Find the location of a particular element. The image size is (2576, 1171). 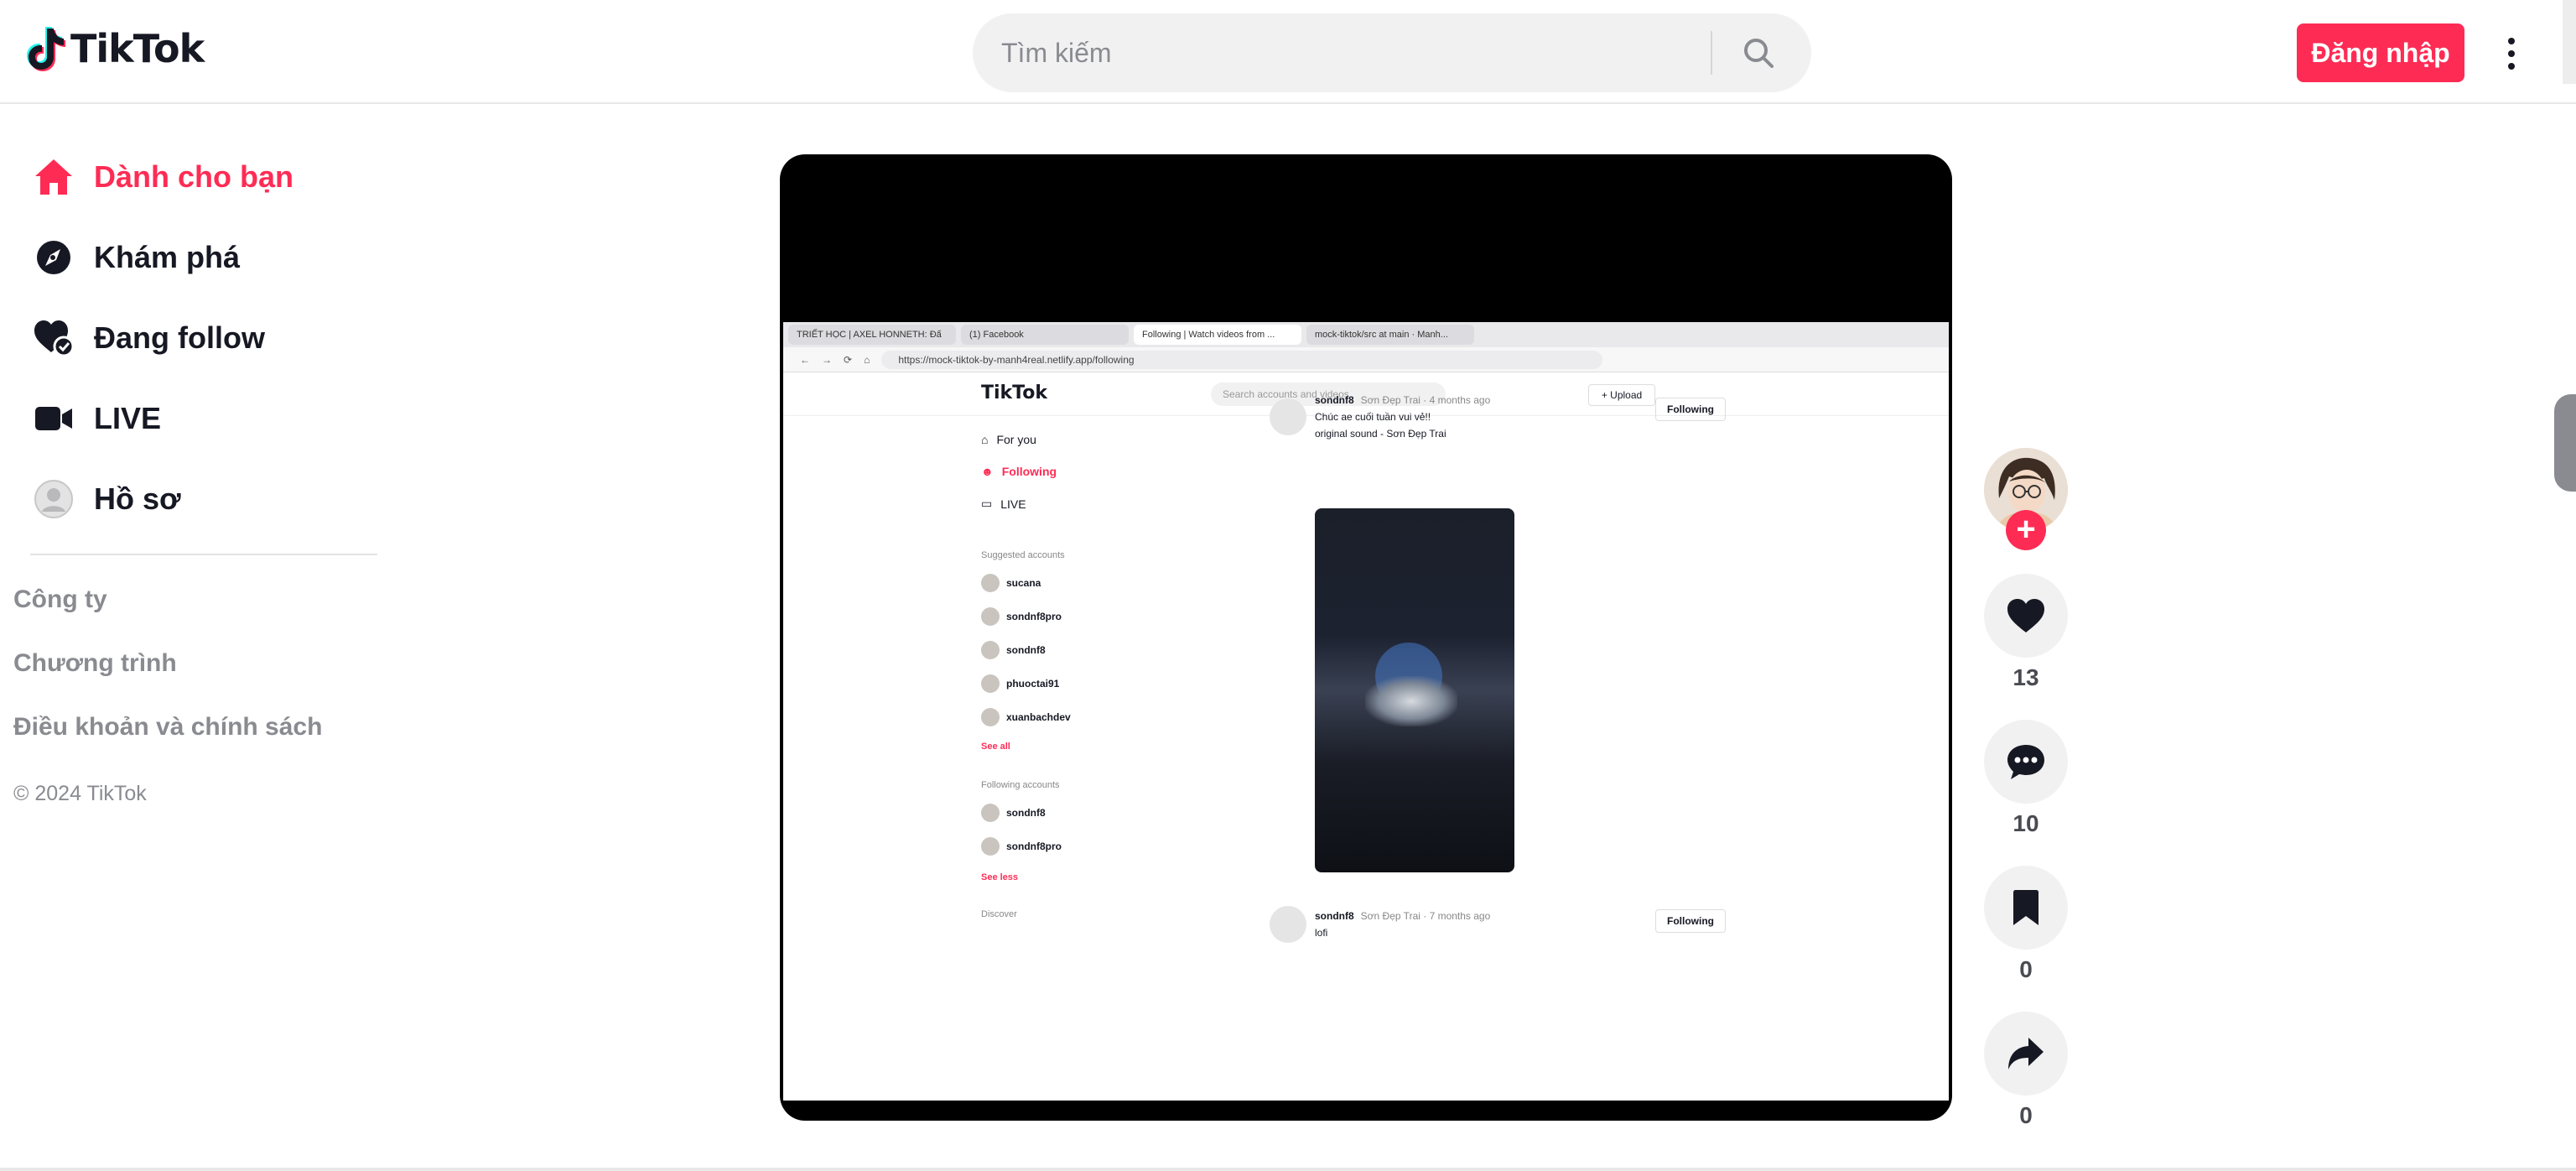

page-scrollbar is located at coordinates (2569, 42).